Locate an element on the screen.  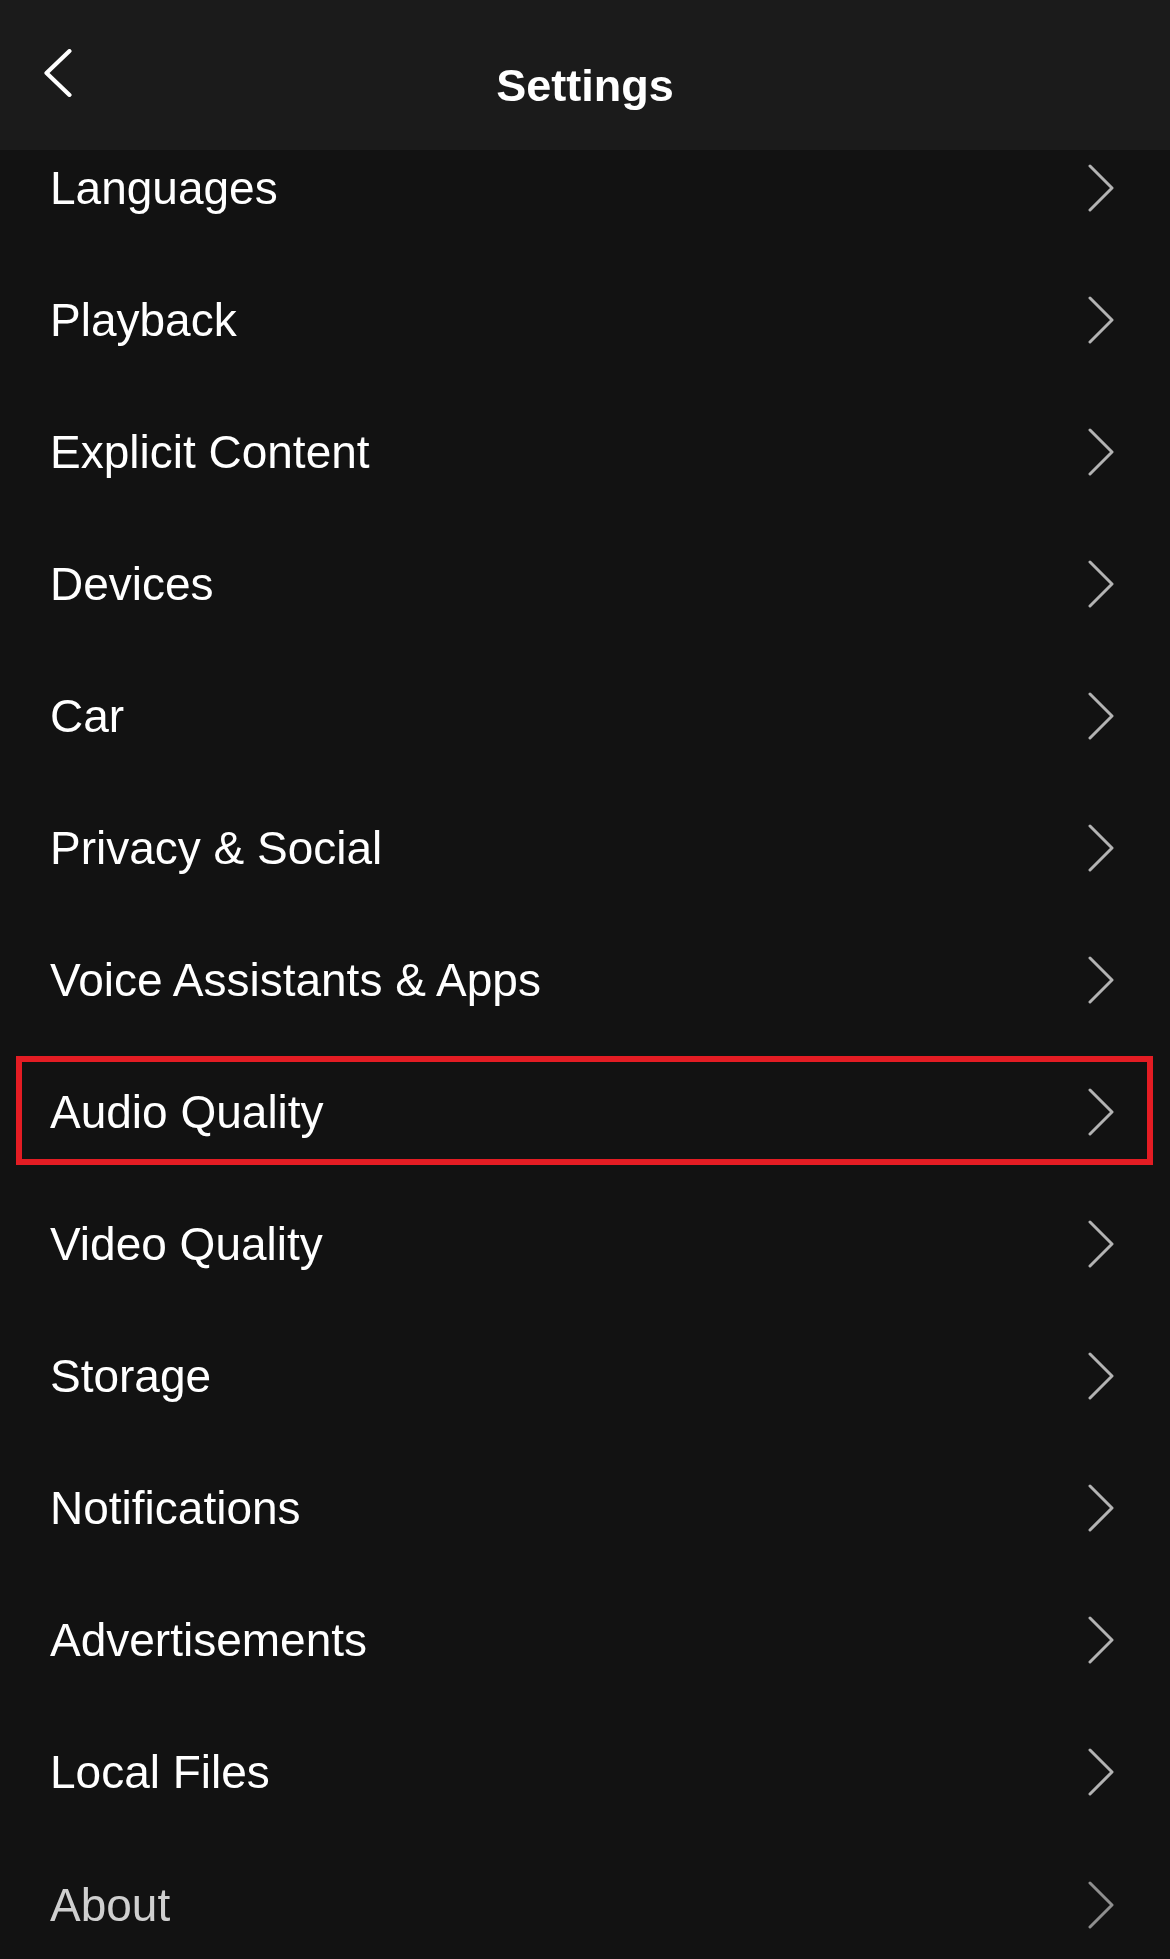
chevron-left-icon is located at coordinates (58, 73).